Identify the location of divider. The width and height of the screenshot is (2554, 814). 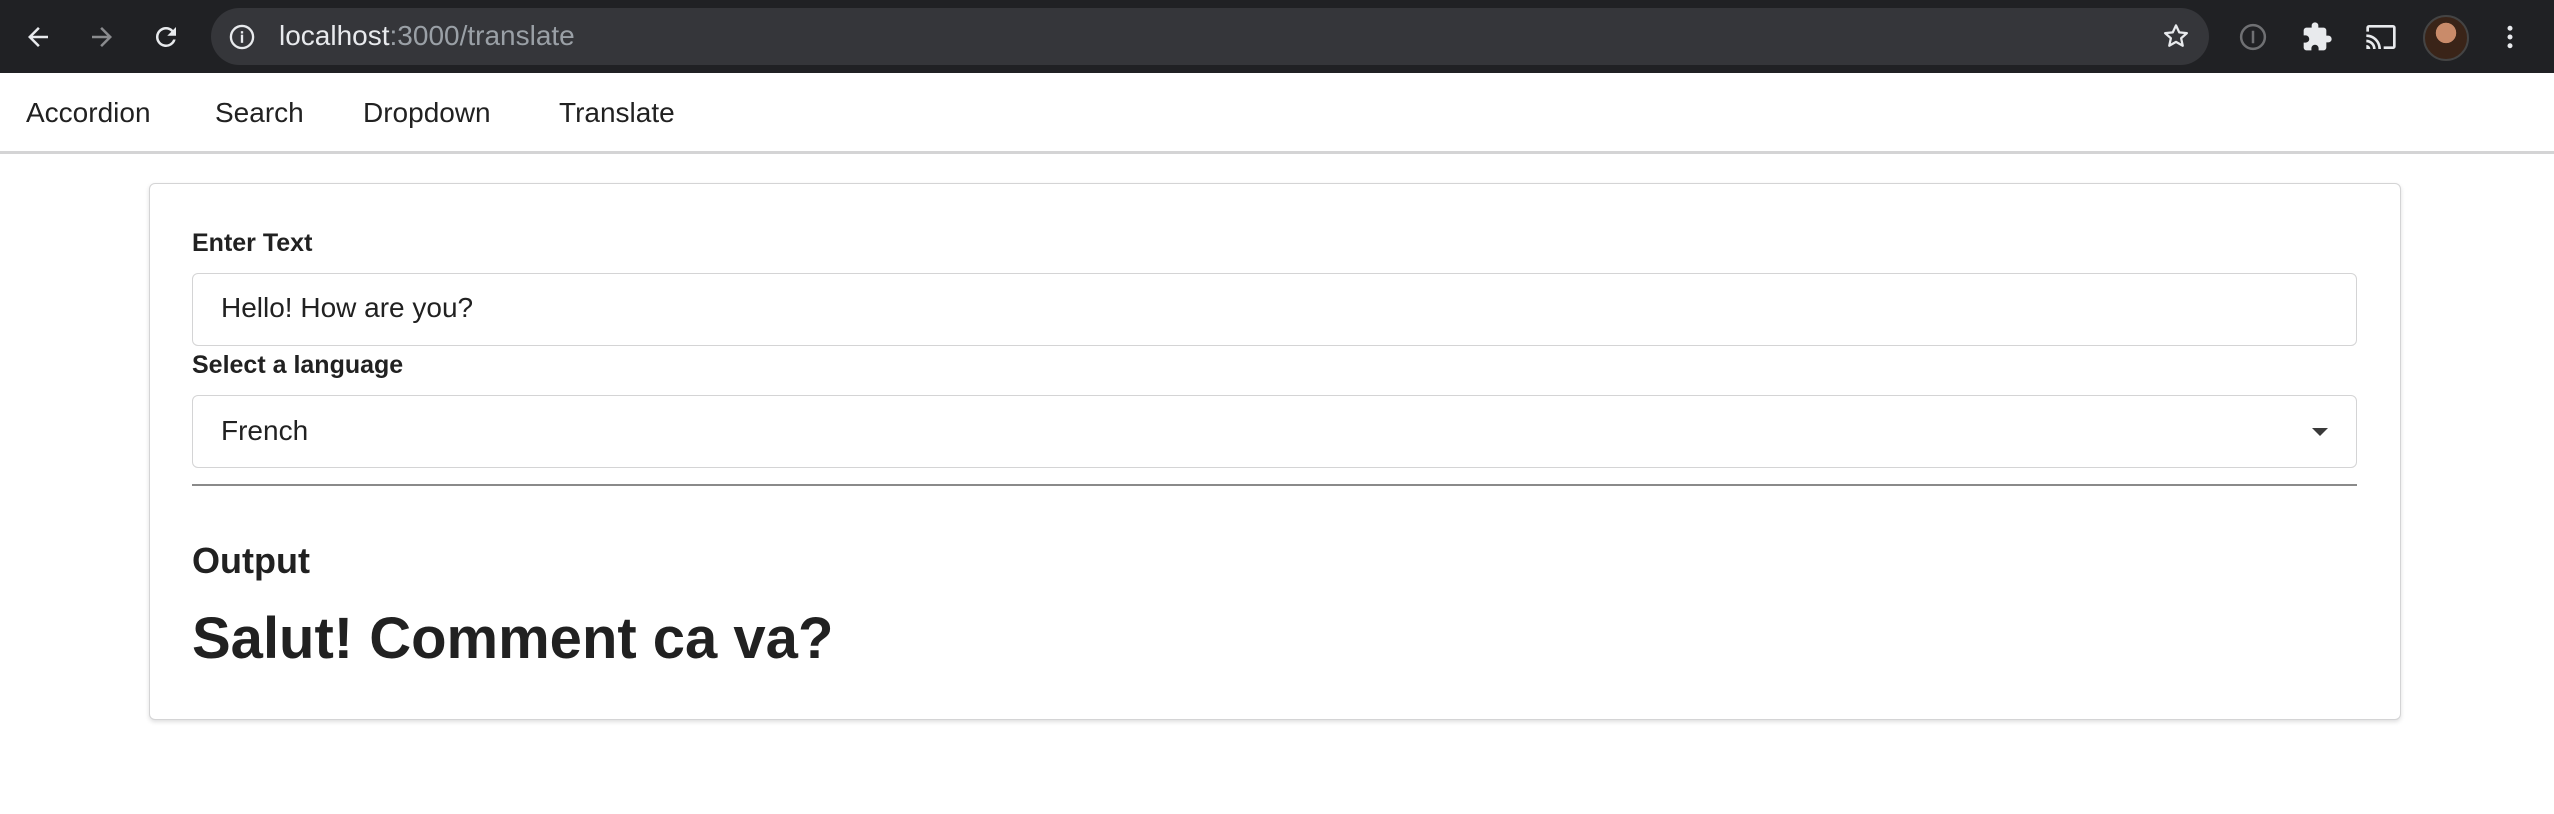
(1274, 485).